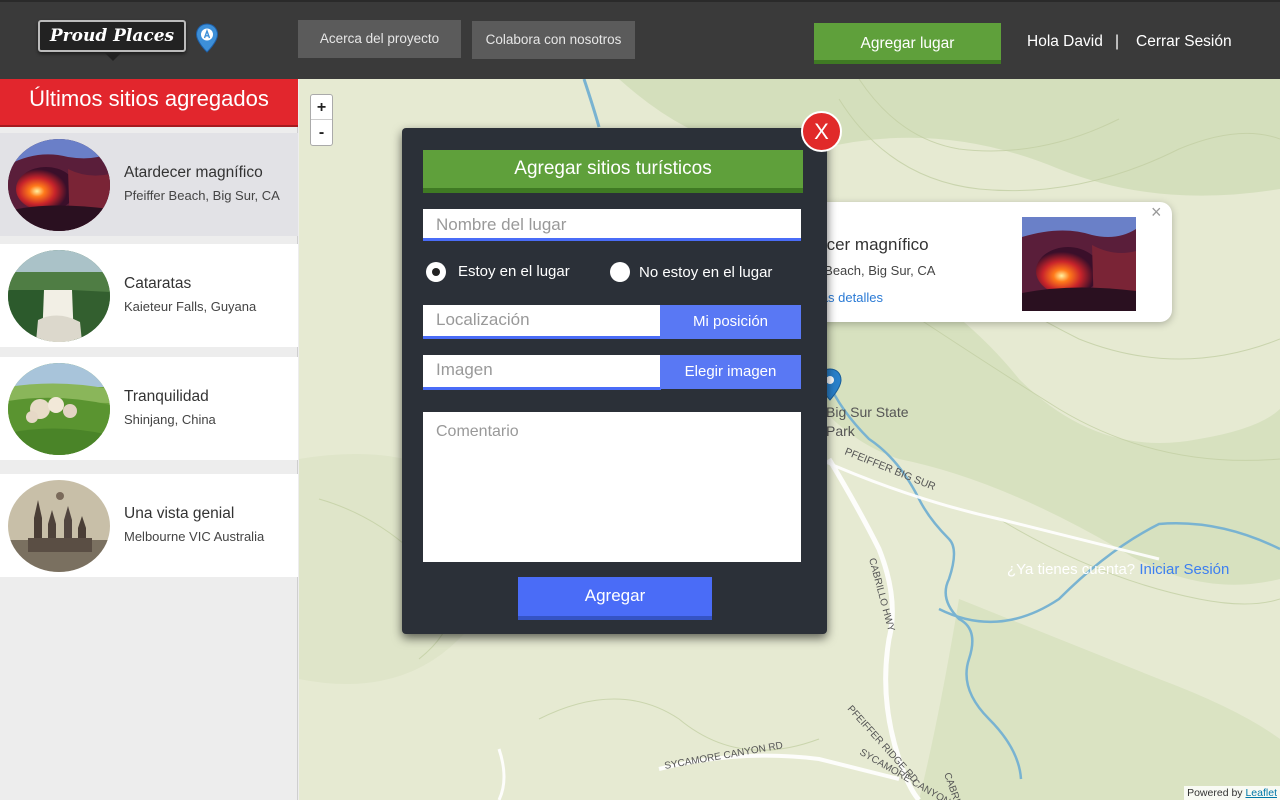 The image size is (1280, 800). I want to click on login-prompt-text: ¿Ya tienes cuenta?, so click(1071, 569).